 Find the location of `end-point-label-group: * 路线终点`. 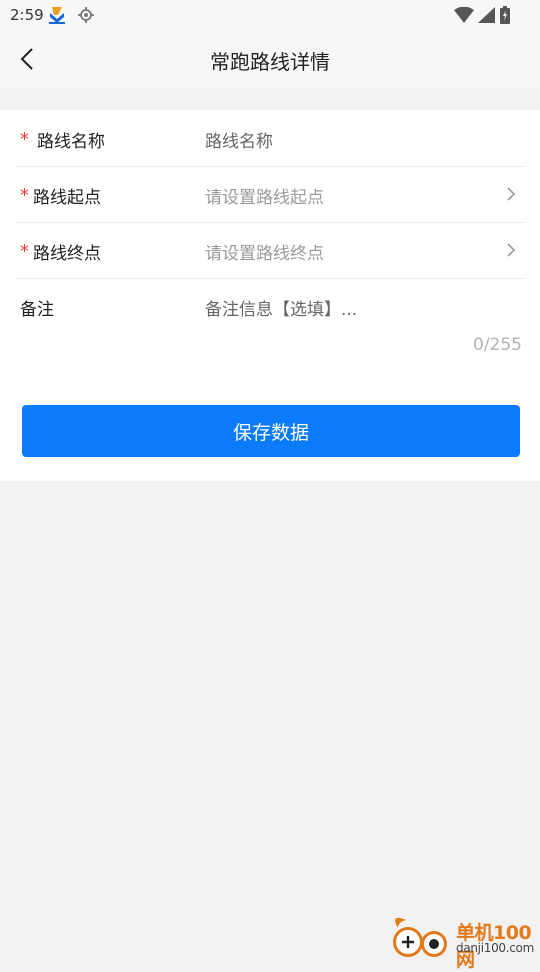

end-point-label-group: * 路线终点 is located at coordinates (60, 251).